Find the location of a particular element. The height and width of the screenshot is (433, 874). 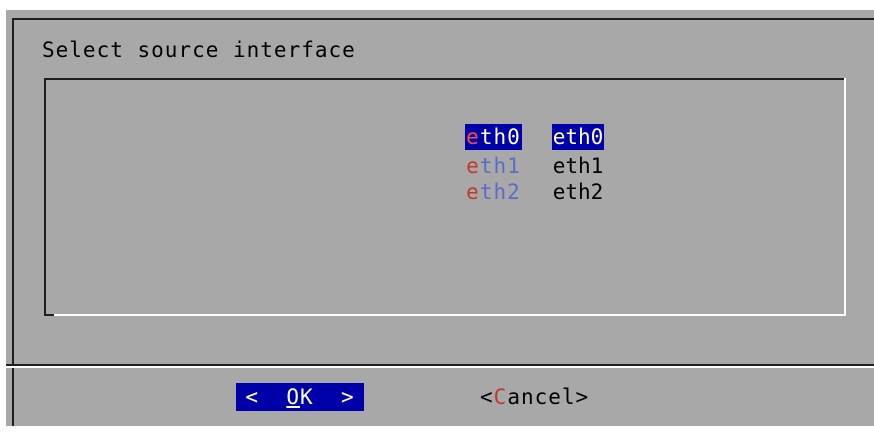

dialog-title: Select source interface is located at coordinates (199, 50).